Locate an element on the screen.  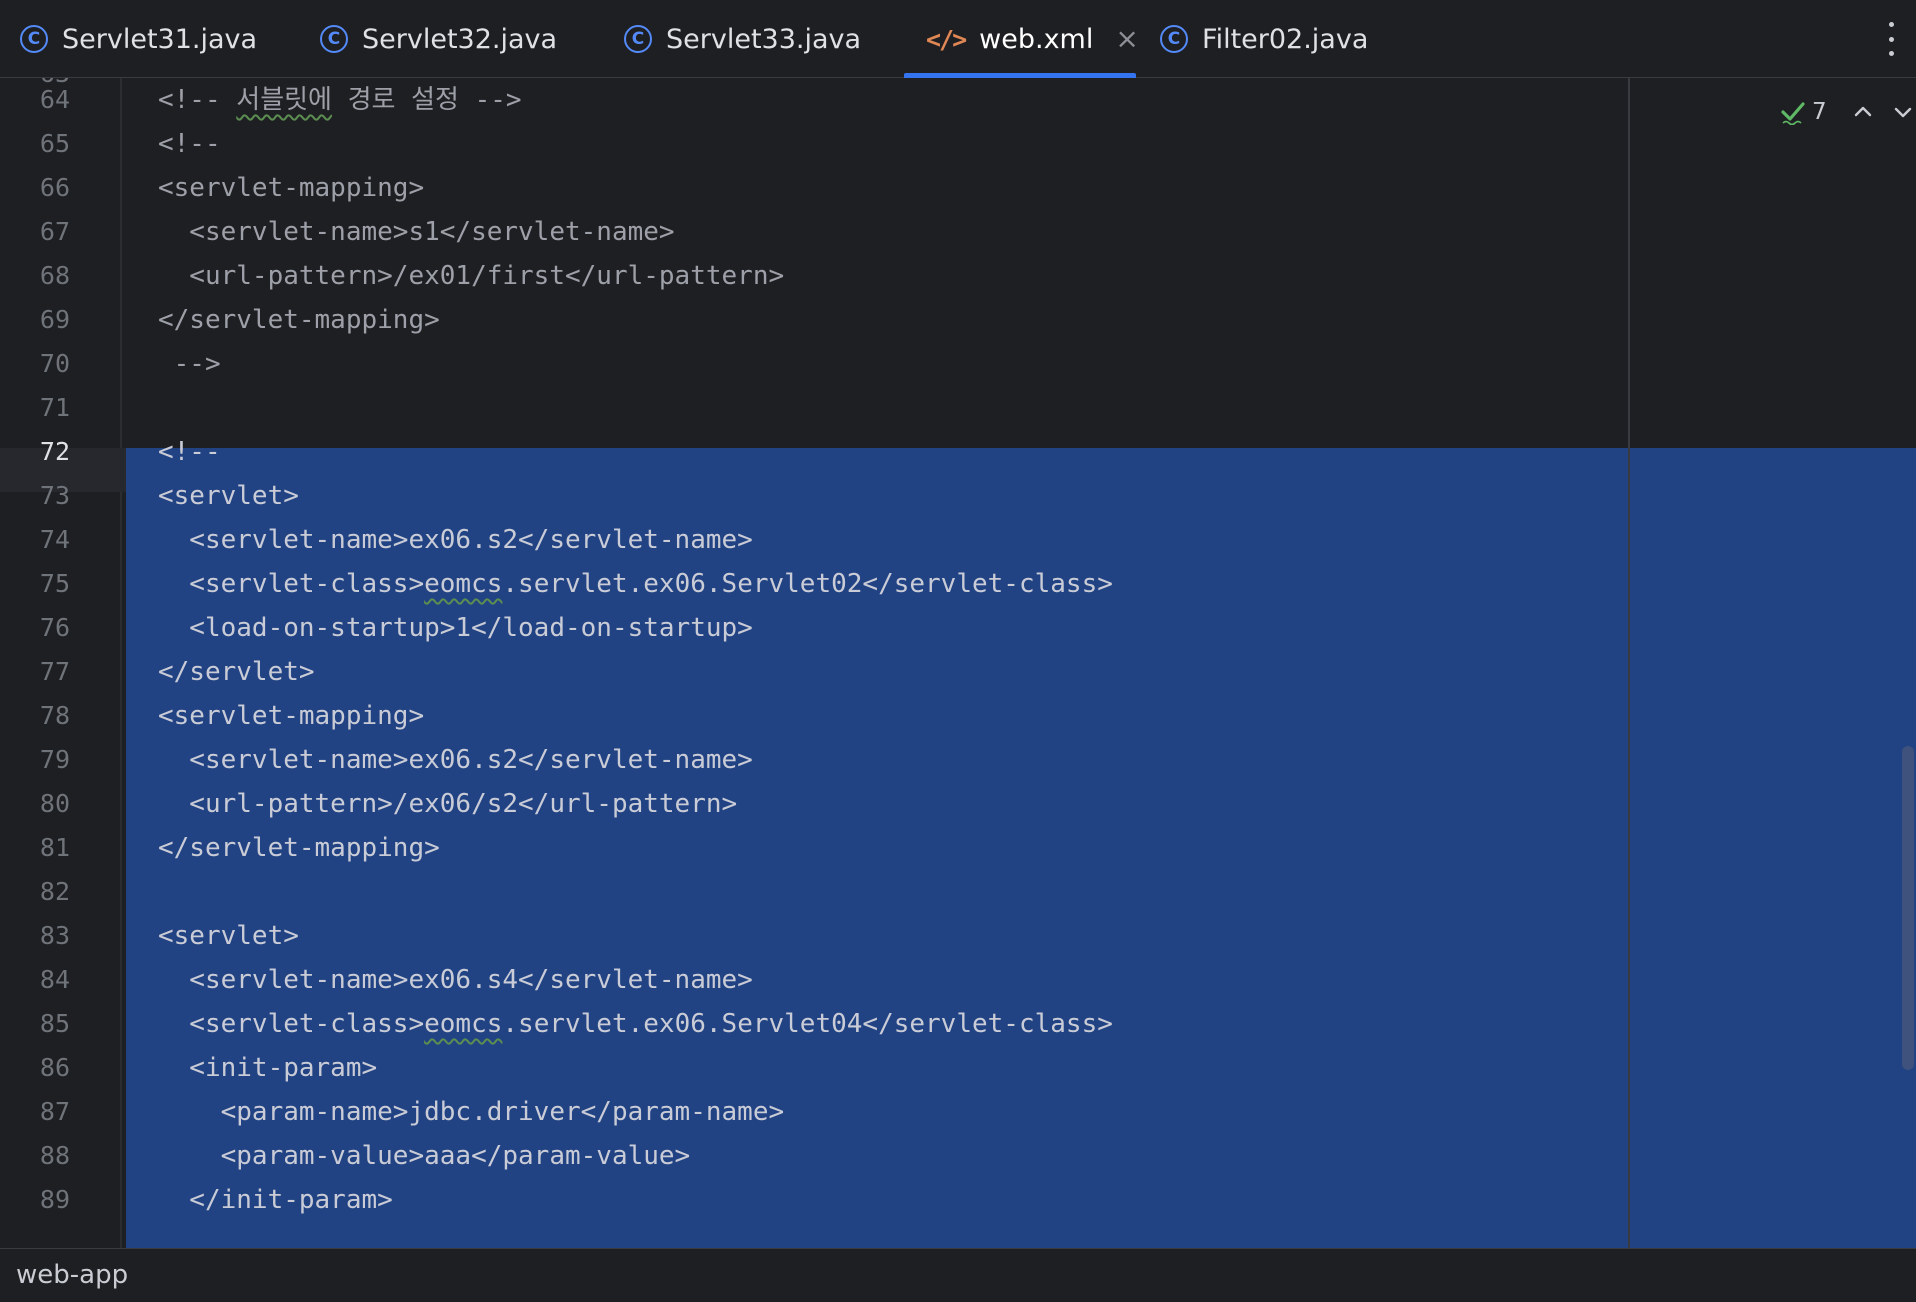
line-number: 70 is located at coordinates (54, 363).